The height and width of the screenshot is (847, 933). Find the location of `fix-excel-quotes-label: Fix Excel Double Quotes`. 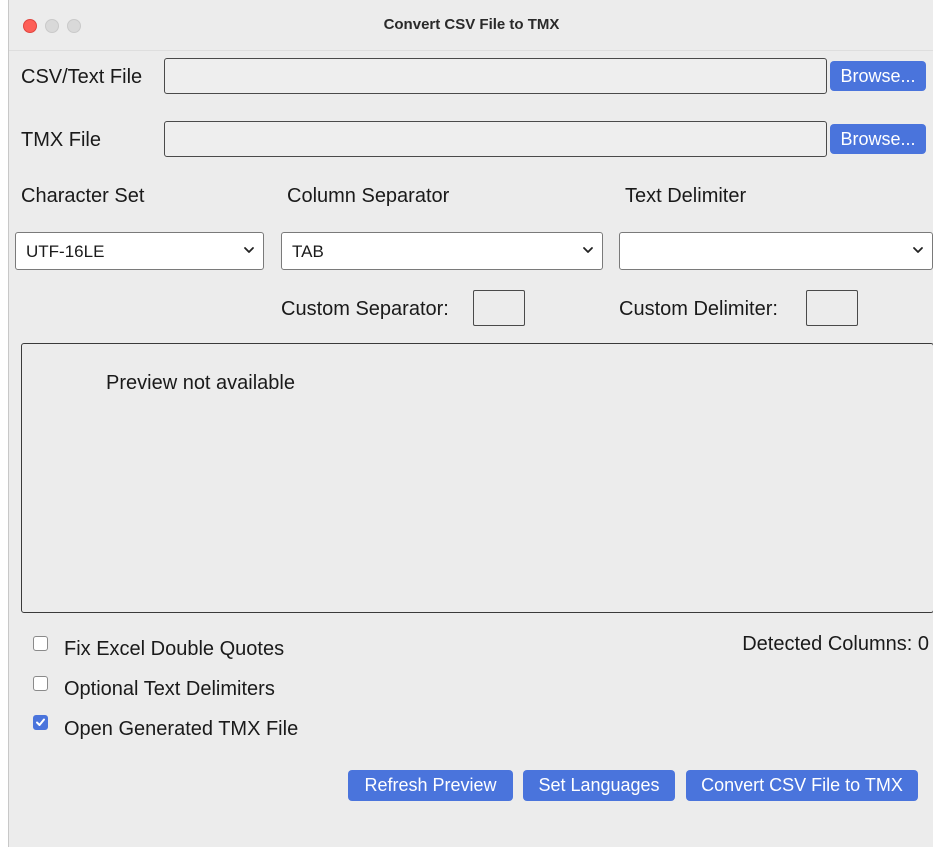

fix-excel-quotes-label: Fix Excel Double Quotes is located at coordinates (174, 649).